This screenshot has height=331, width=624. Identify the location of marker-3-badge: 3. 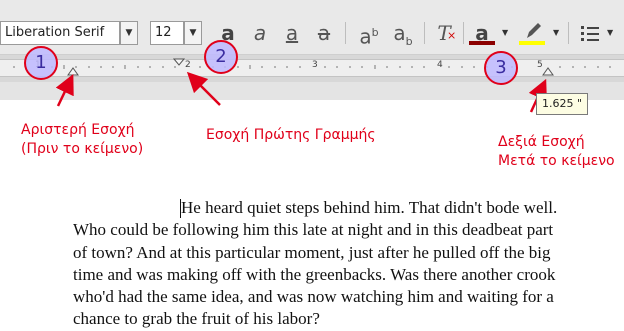
(501, 68).